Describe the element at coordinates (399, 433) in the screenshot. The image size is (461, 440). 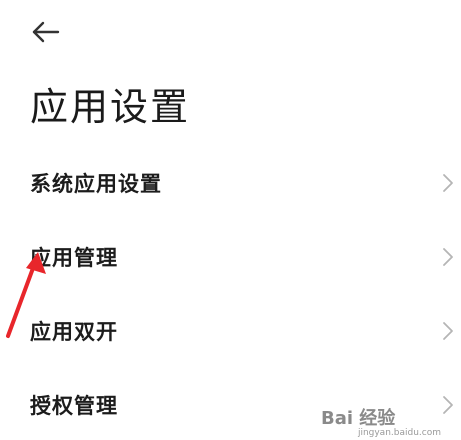
I see `watermark-subtext: jingyan.baidu.com` at that location.